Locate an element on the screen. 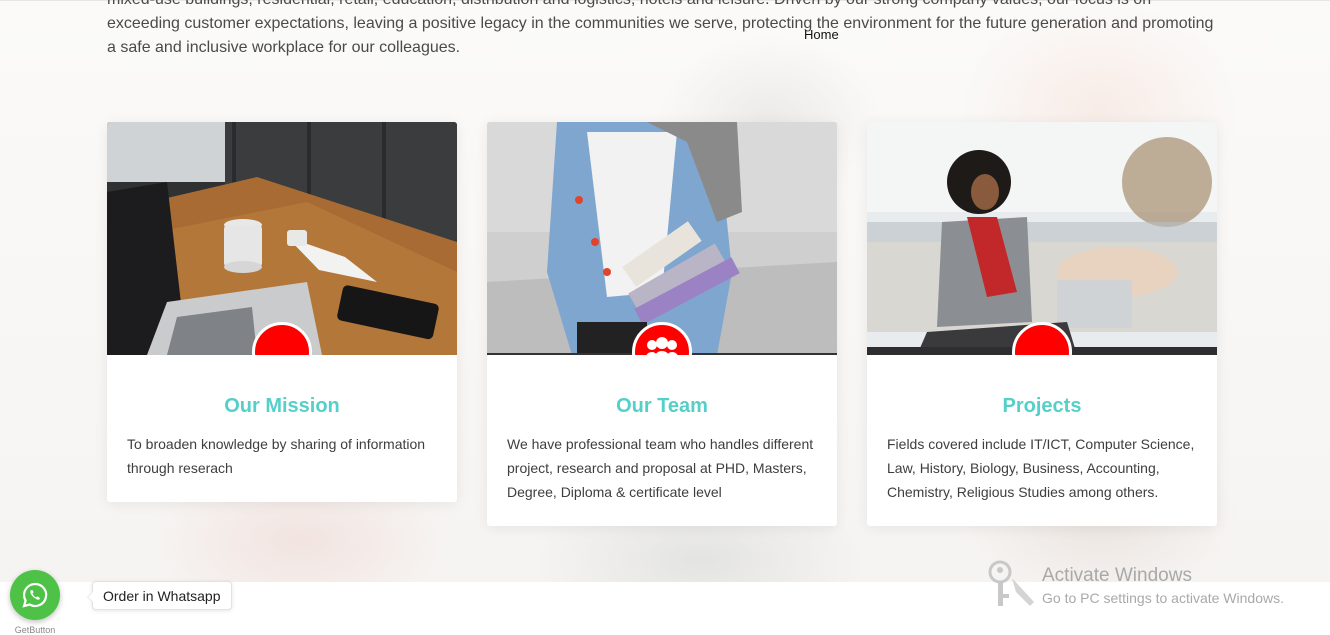 This screenshot has width=1330, height=635. key-icon is located at coordinates (1011, 583).